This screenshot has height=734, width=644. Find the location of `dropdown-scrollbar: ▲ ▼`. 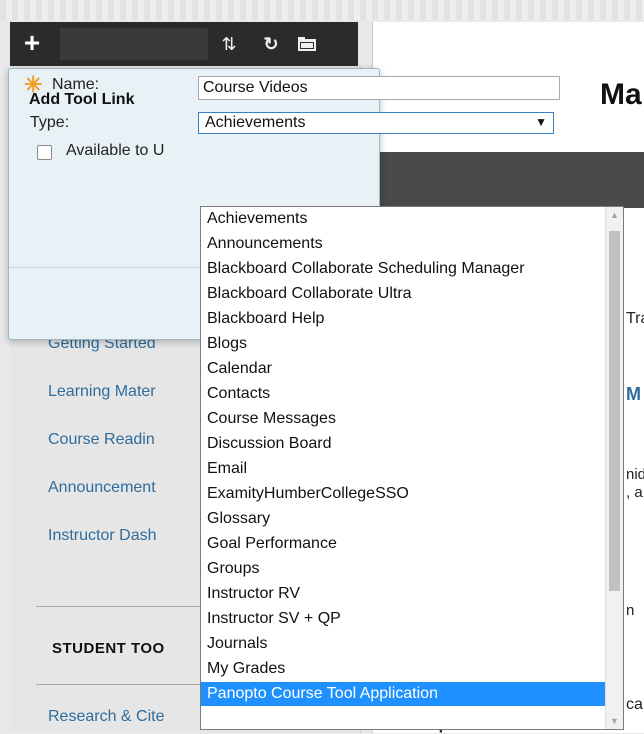

dropdown-scrollbar: ▲ ▼ is located at coordinates (614, 468).